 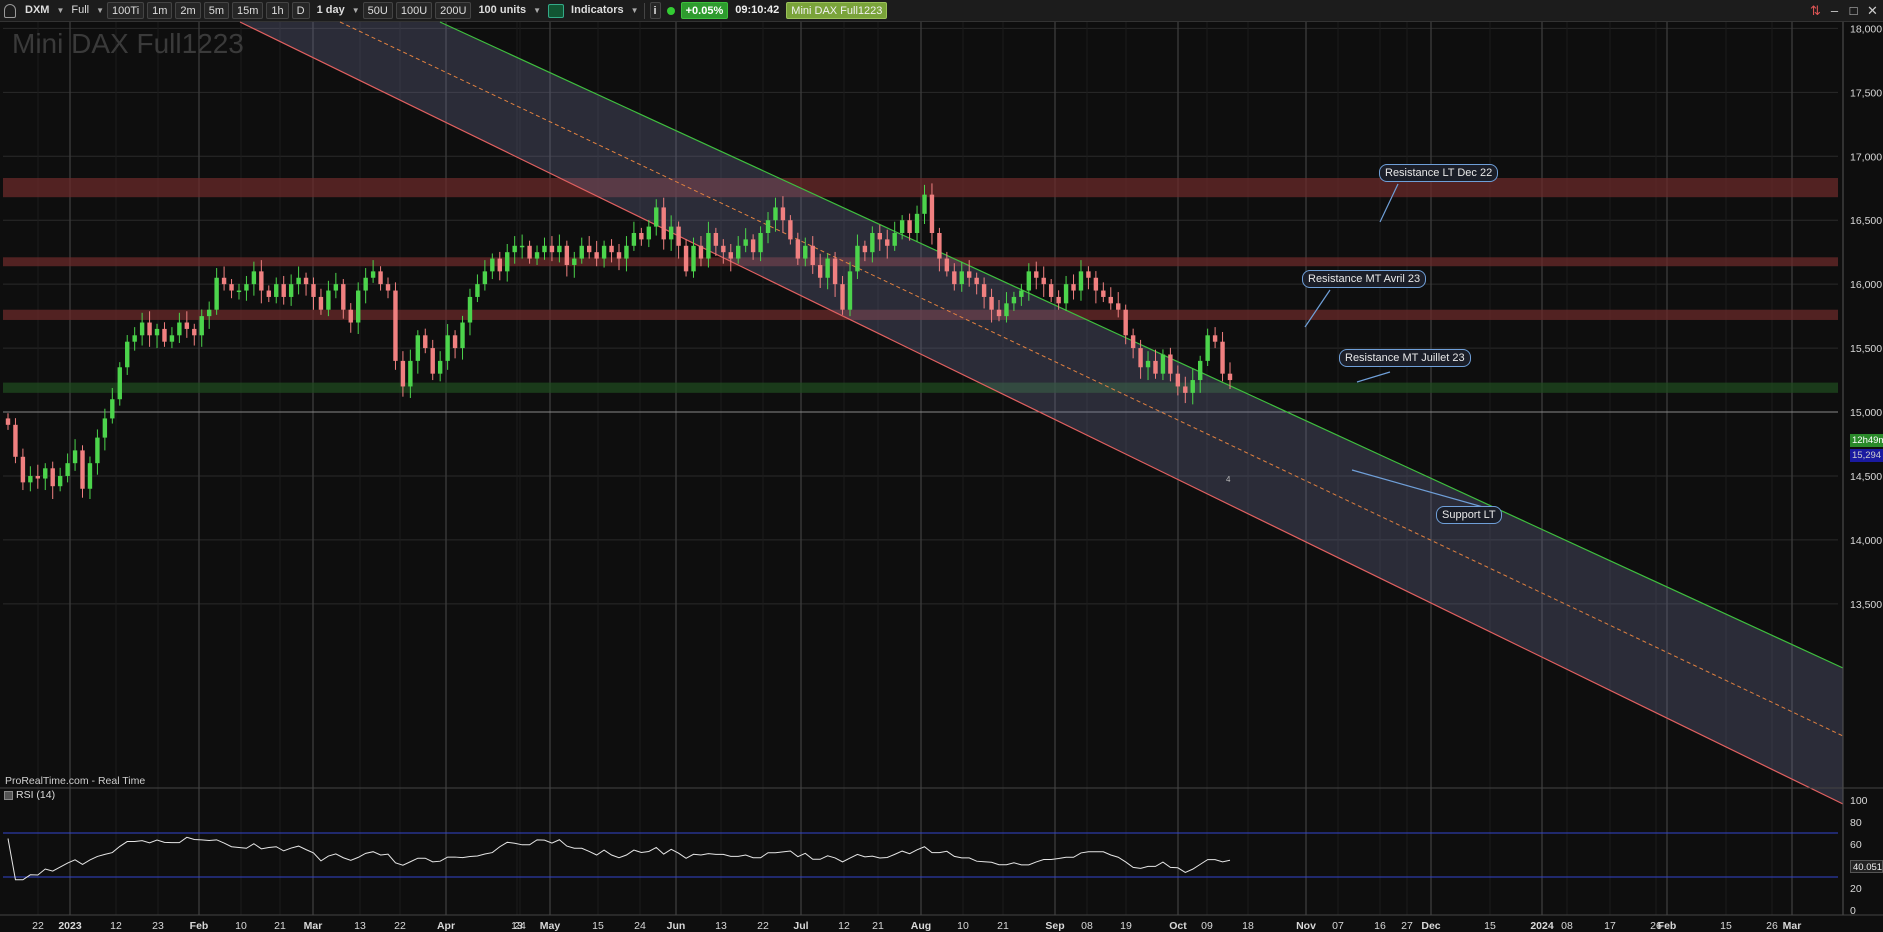 What do you see at coordinates (414, 10) in the screenshot?
I see `units-100-button: 100U` at bounding box center [414, 10].